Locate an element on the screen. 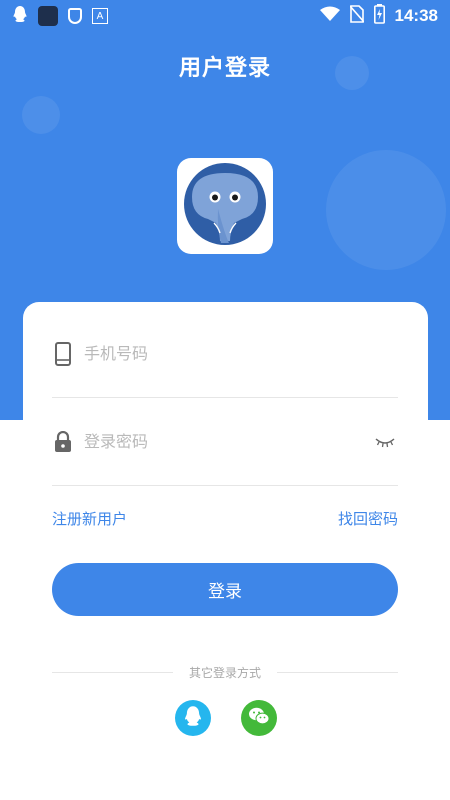  page-title: 用户登录 is located at coordinates (224, 68).